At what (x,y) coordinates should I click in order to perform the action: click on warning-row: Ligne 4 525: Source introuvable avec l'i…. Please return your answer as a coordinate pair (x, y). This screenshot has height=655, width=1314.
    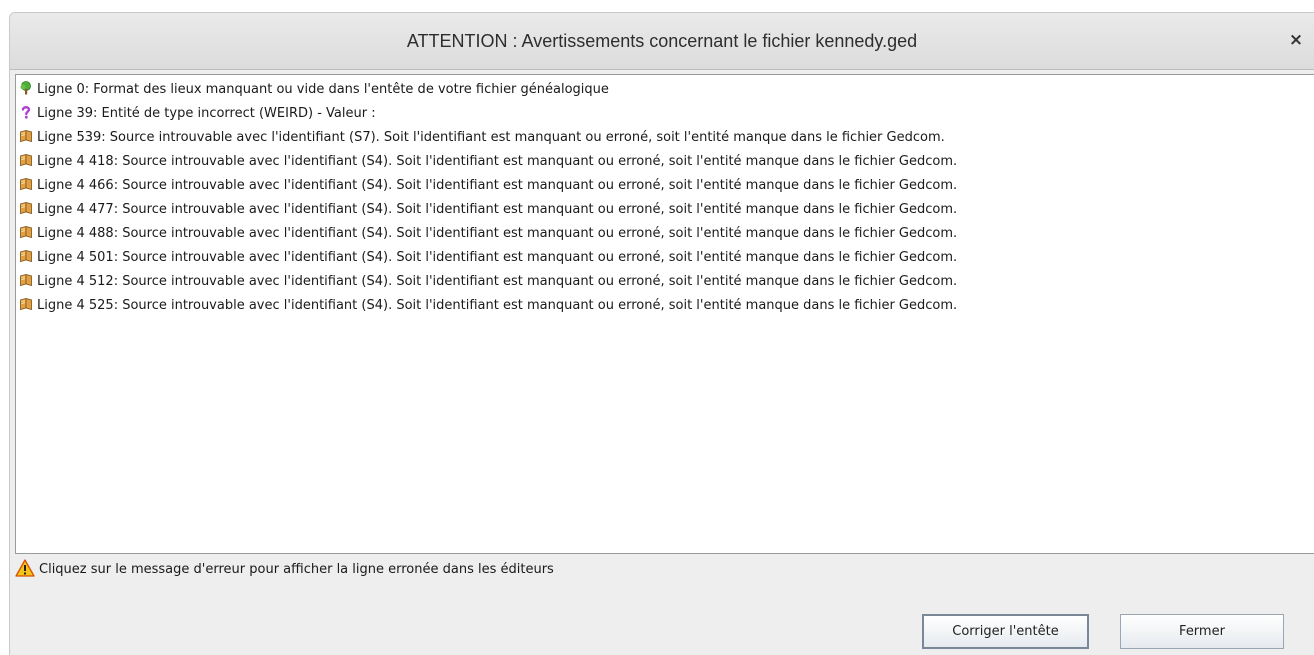
    Looking at the image, I should click on (665, 306).